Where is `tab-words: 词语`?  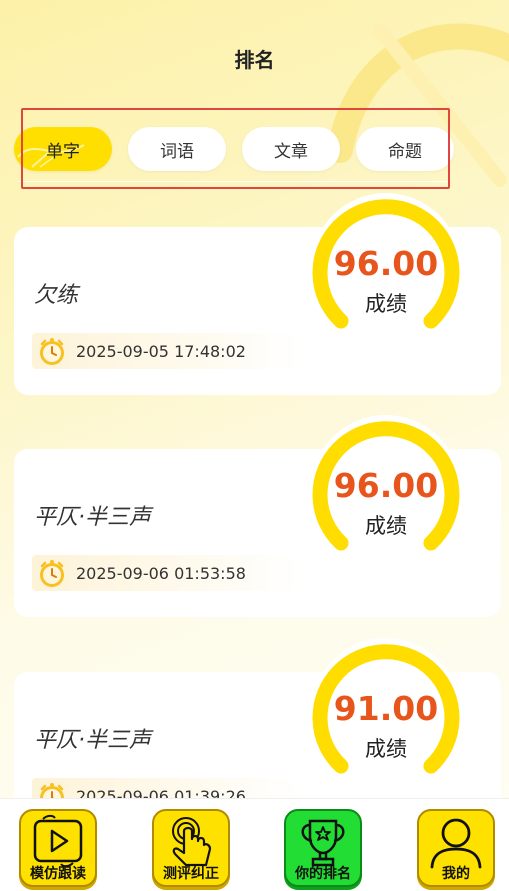 tab-words: 词语 is located at coordinates (177, 149).